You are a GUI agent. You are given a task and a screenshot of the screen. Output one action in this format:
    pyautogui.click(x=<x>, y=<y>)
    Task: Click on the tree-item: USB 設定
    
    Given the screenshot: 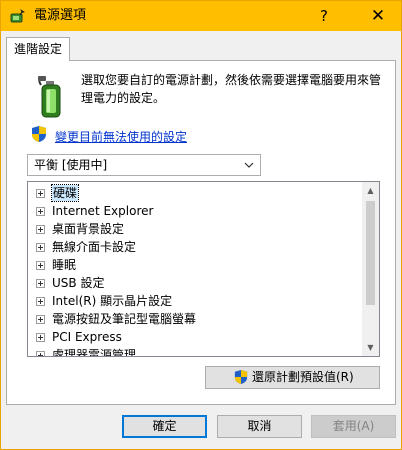 What is the action you would take?
    pyautogui.click(x=195, y=283)
    